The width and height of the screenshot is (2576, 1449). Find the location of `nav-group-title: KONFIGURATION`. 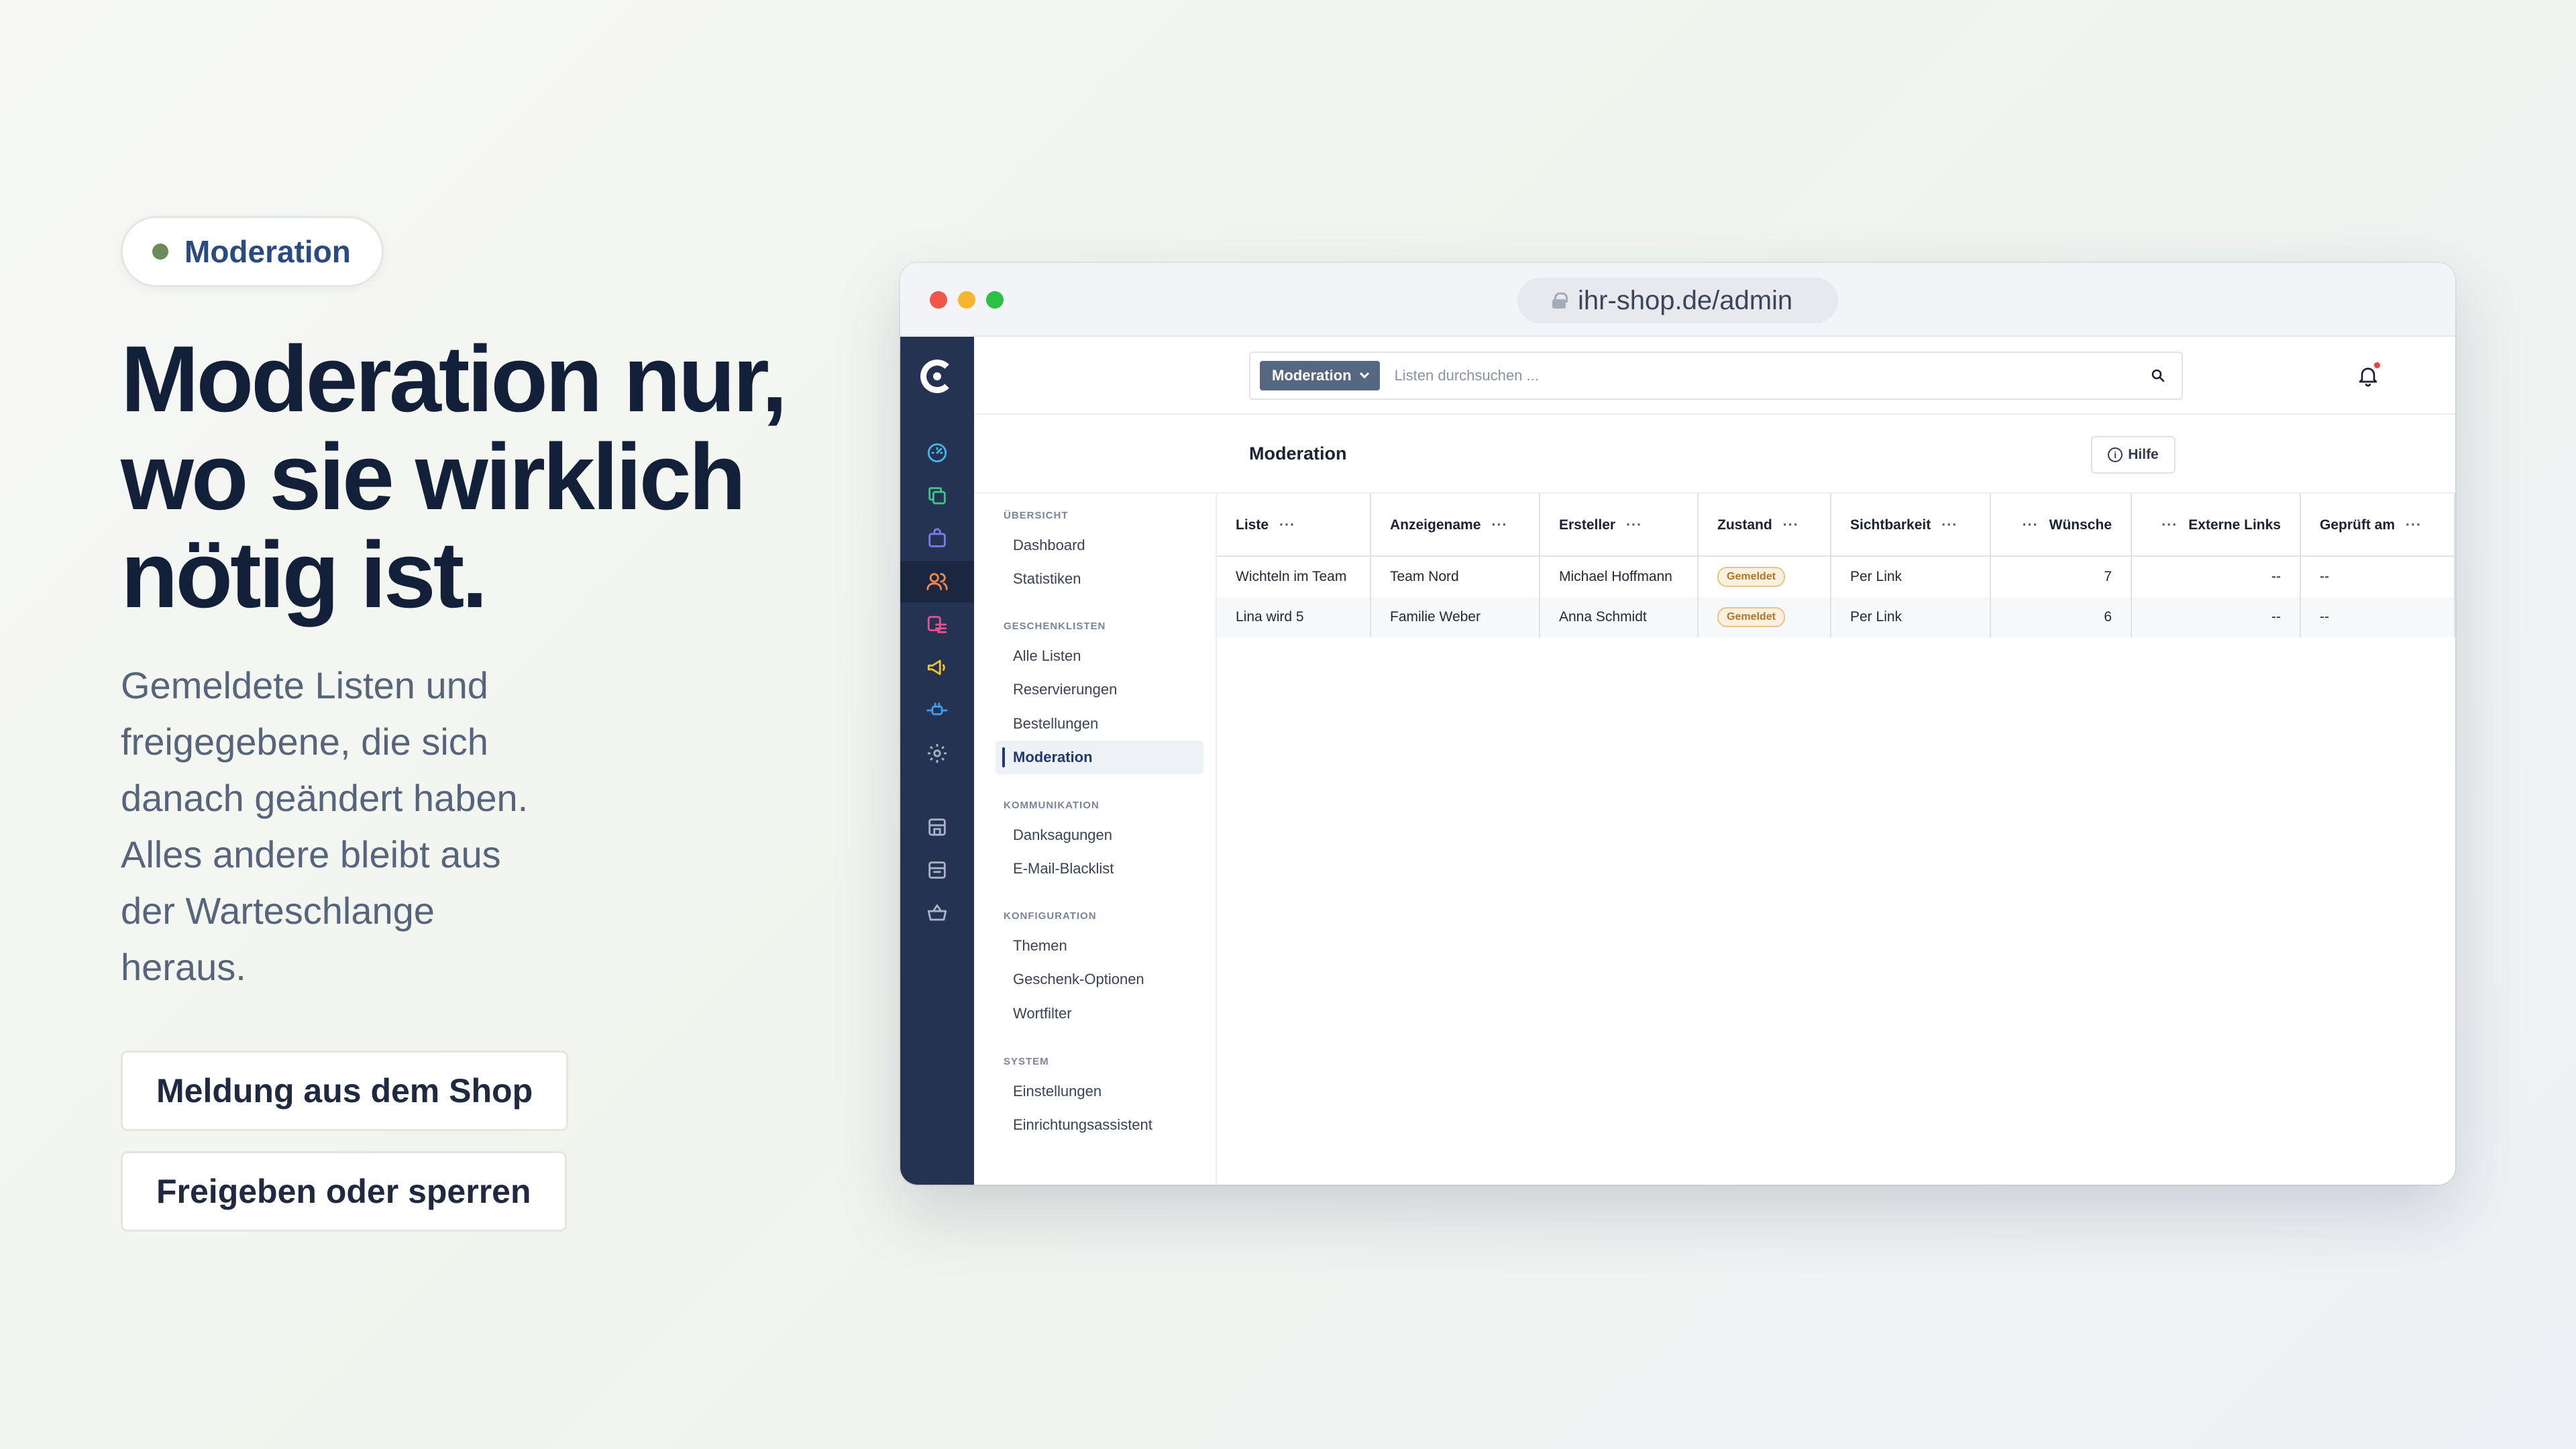

nav-group-title: KONFIGURATION is located at coordinates (1050, 916).